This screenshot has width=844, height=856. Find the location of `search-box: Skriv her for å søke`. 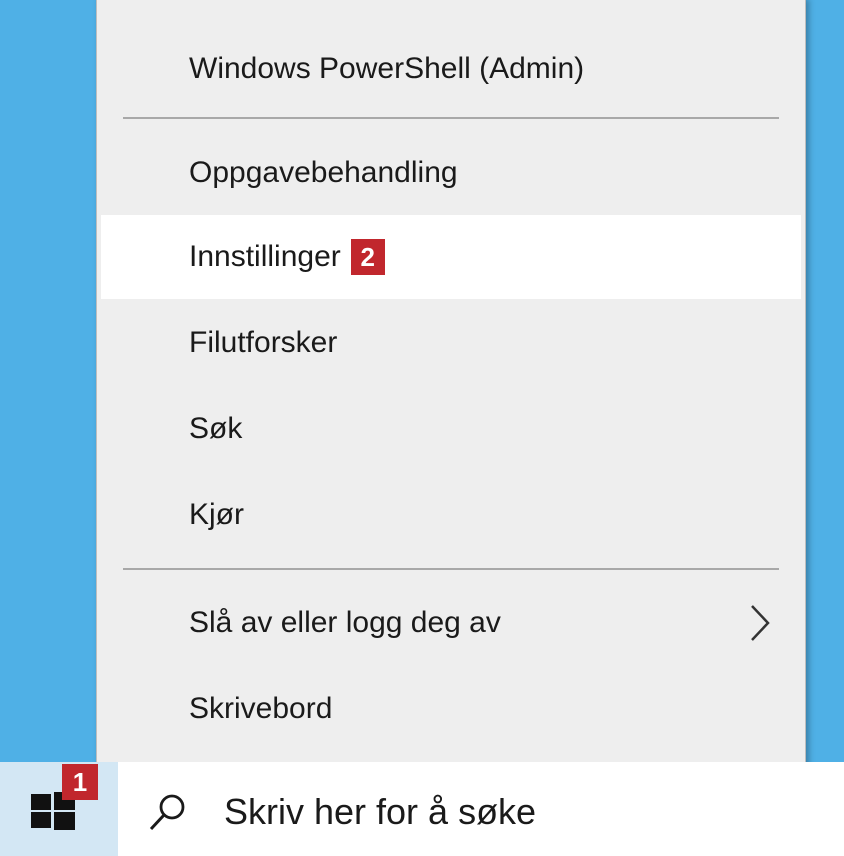

search-box: Skriv her for å søke is located at coordinates (481, 809).